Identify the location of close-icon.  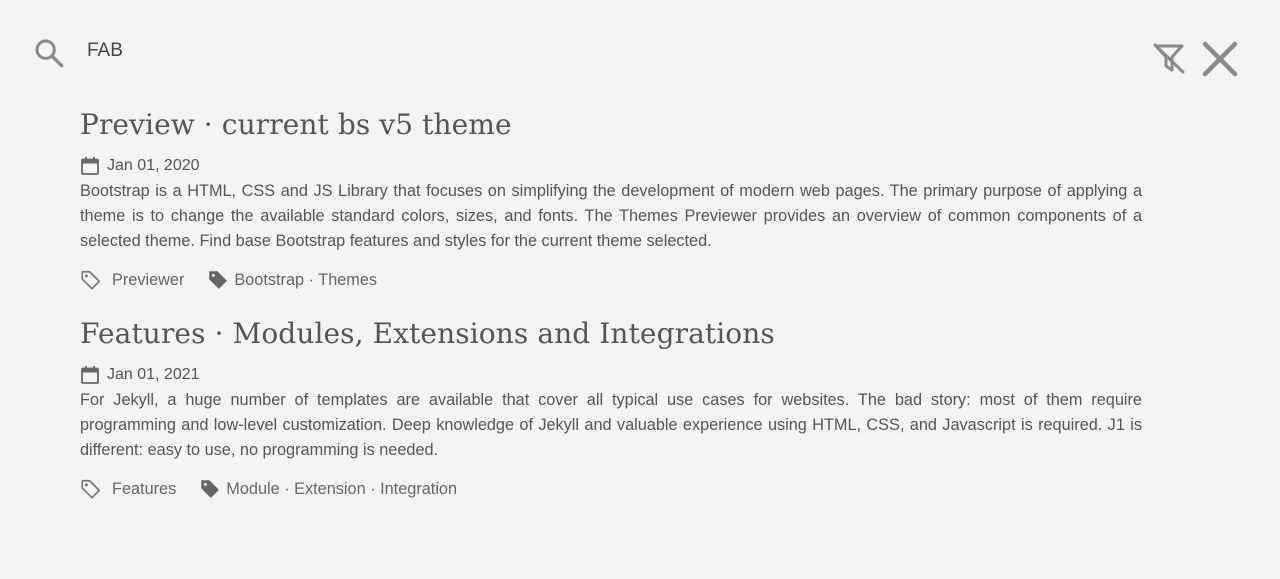
(1220, 59).